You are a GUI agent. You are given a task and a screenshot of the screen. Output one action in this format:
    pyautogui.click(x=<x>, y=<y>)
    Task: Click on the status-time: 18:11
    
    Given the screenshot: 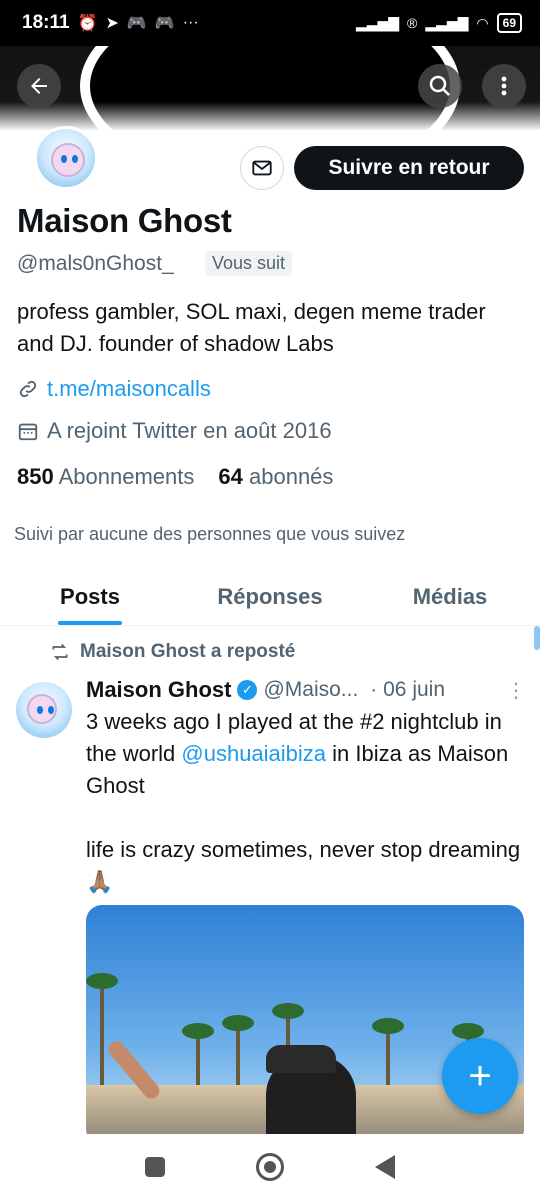 What is the action you would take?
    pyautogui.click(x=46, y=22)
    